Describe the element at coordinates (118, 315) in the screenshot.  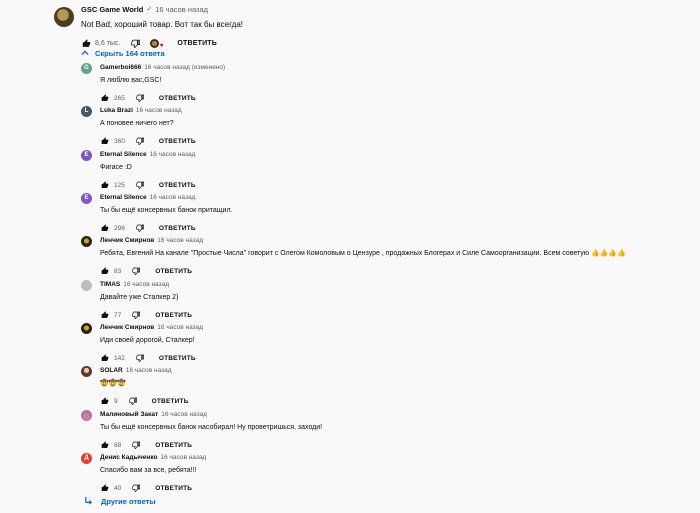
I see `like-count: 77` at that location.